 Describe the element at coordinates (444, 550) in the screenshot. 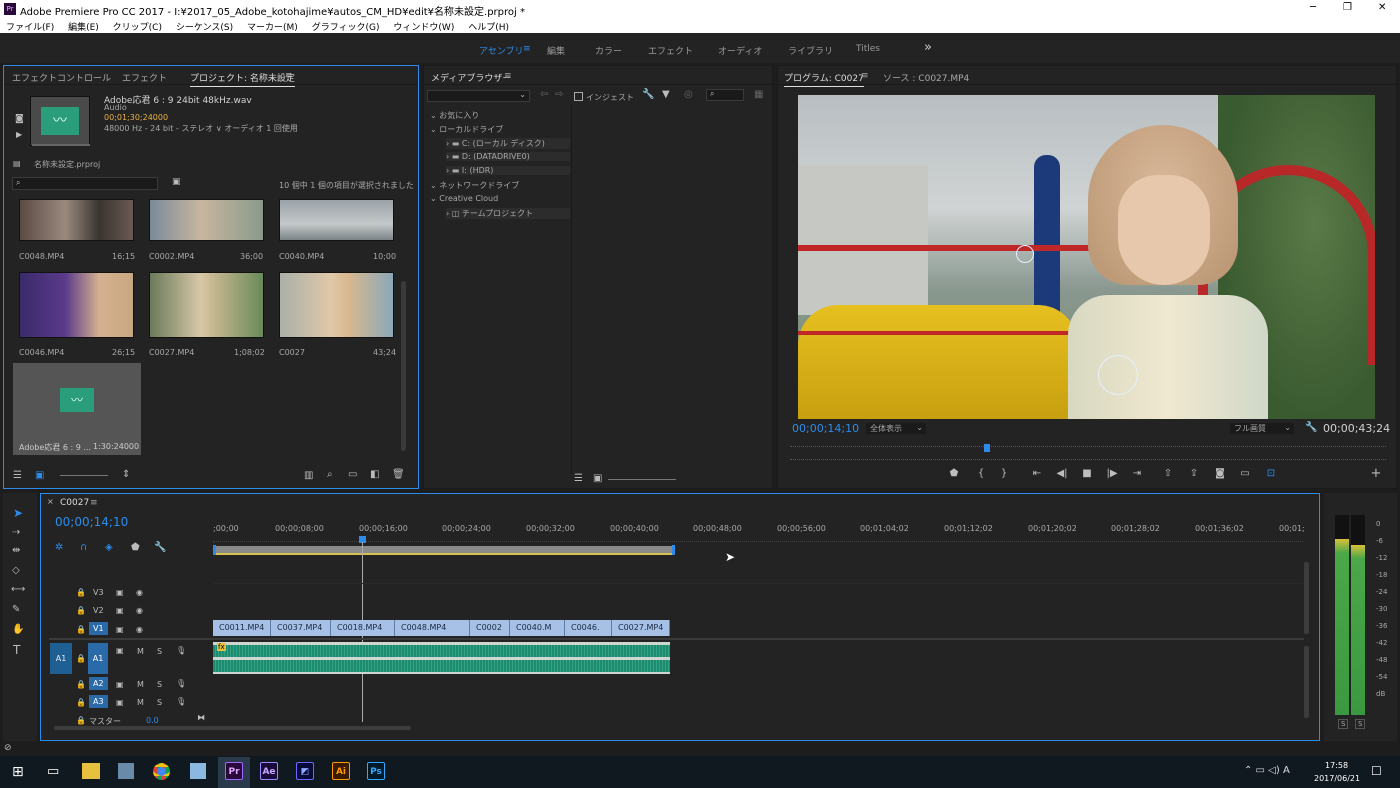

I see `work-area-bar` at that location.